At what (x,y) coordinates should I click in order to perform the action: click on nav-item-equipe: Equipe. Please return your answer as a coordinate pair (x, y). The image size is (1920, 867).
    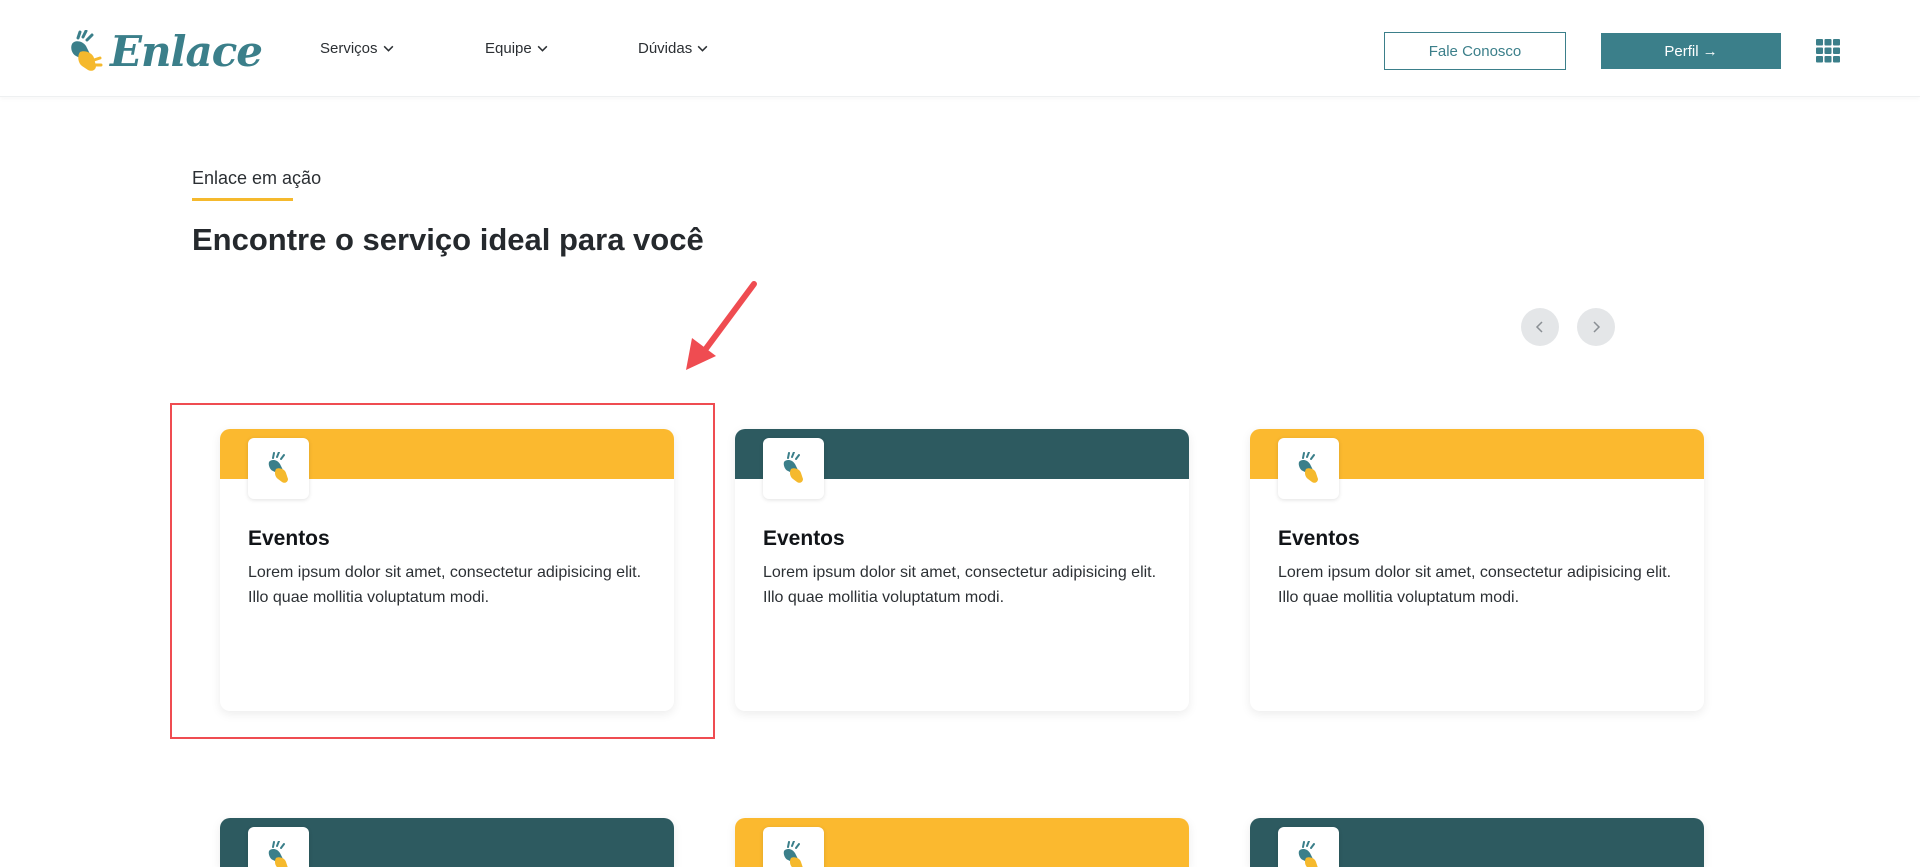
    Looking at the image, I should click on (517, 48).